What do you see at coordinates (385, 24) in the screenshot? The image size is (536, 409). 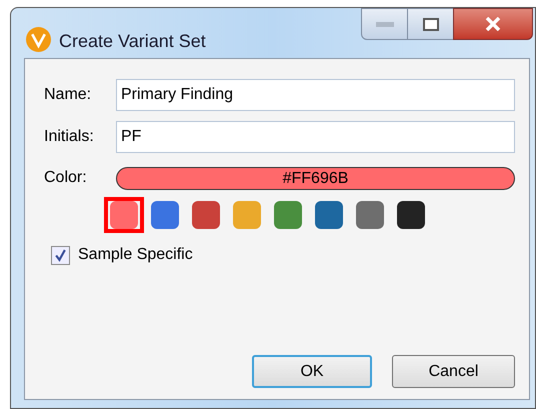 I see `minimize-icon` at bounding box center [385, 24].